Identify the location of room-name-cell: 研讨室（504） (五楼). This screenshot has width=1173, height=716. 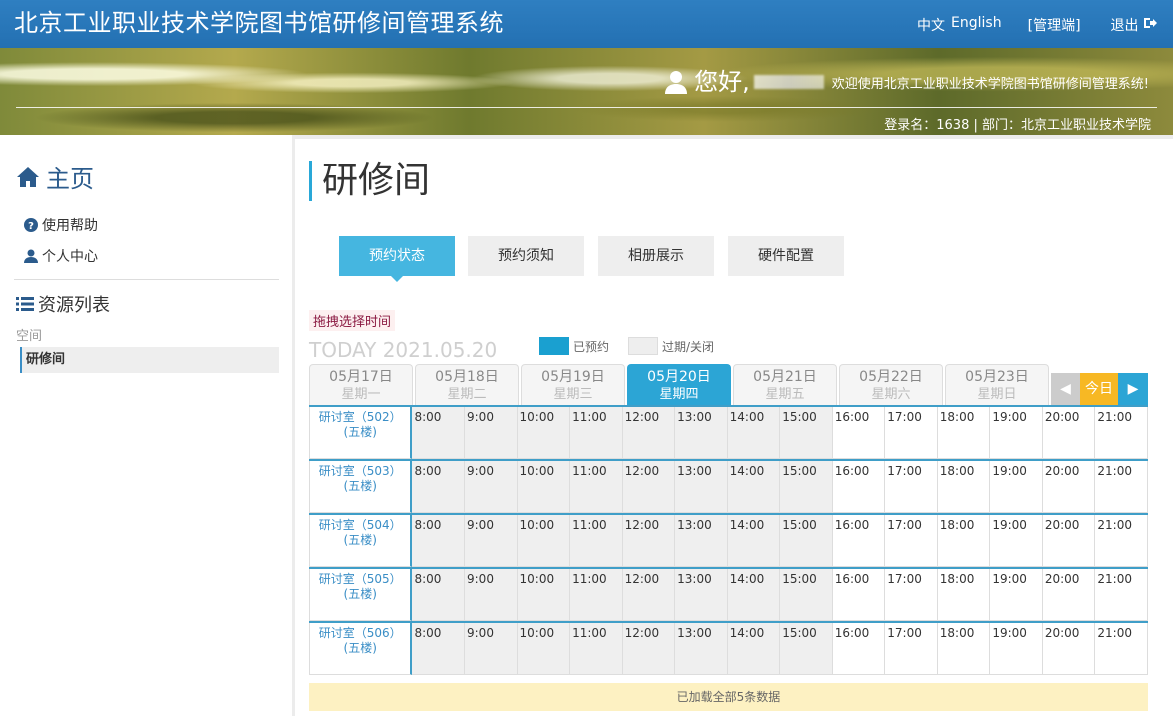
(361, 541).